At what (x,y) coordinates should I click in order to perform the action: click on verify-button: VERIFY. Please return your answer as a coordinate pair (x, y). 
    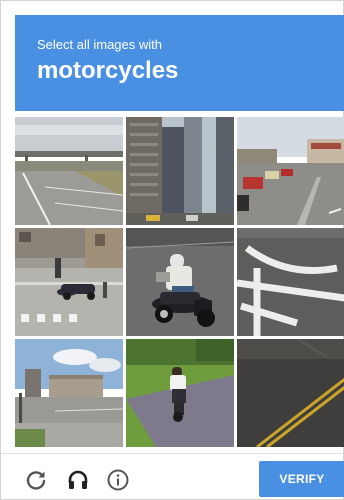
    Looking at the image, I should click on (301, 479).